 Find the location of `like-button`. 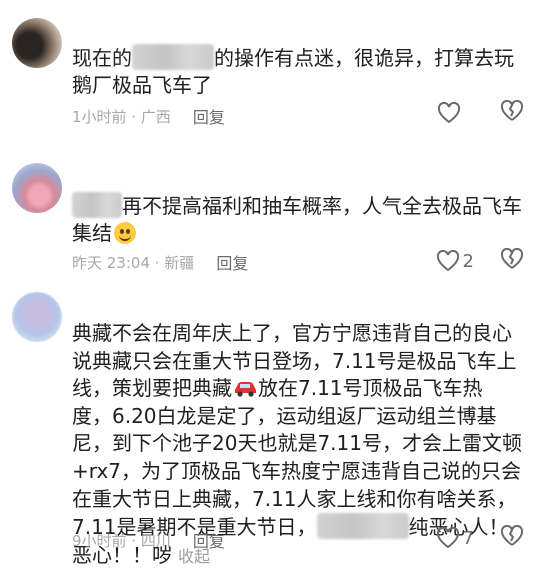

like-button is located at coordinates (455, 113).